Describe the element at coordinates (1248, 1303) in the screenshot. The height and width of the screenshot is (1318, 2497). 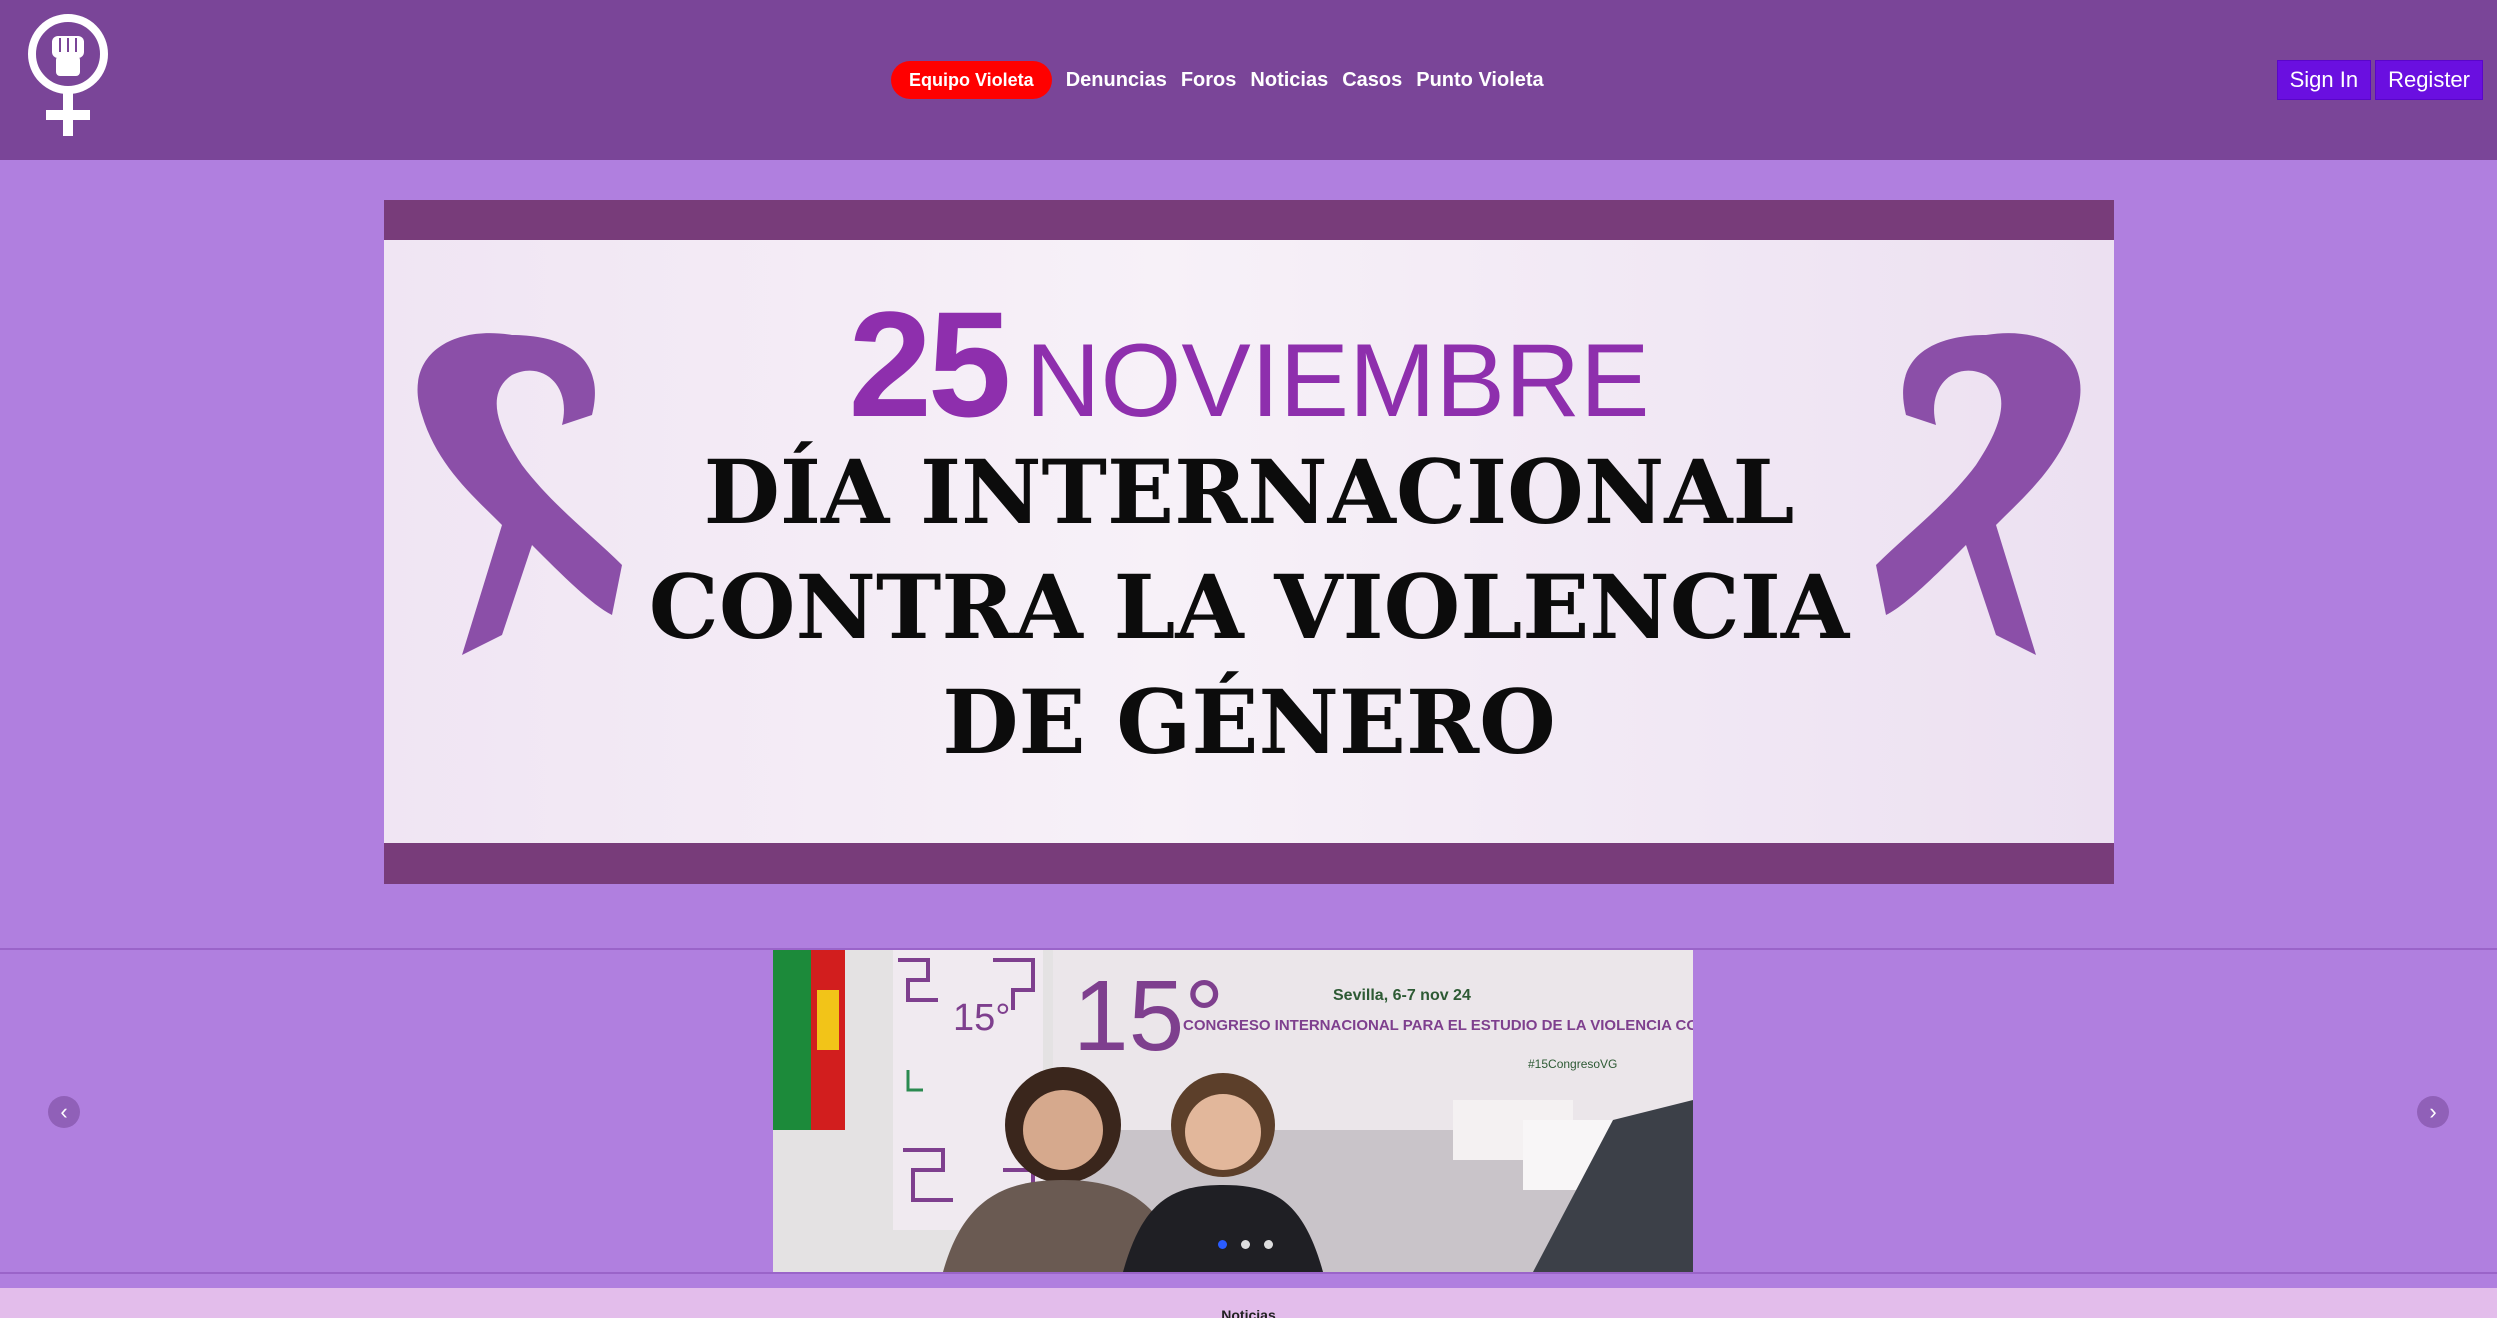
I see `news-section-bar: Noticias` at that location.